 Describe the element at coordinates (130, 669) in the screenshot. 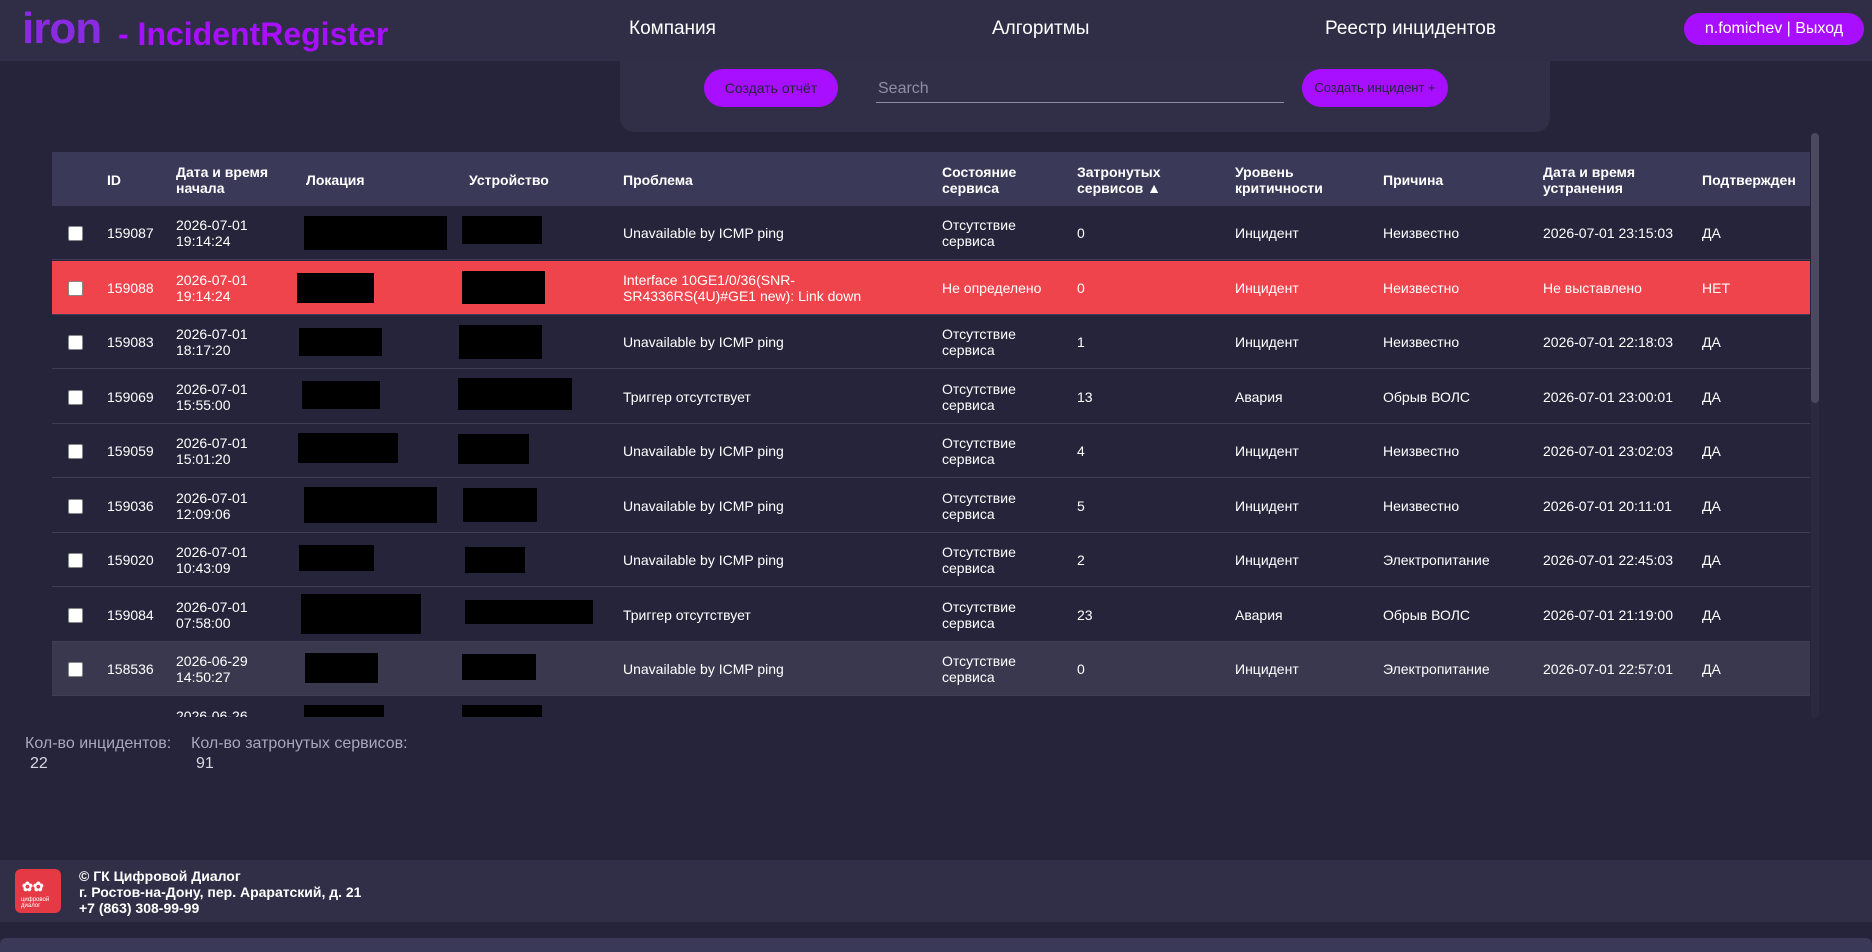

I see `cell-id: 158536` at that location.